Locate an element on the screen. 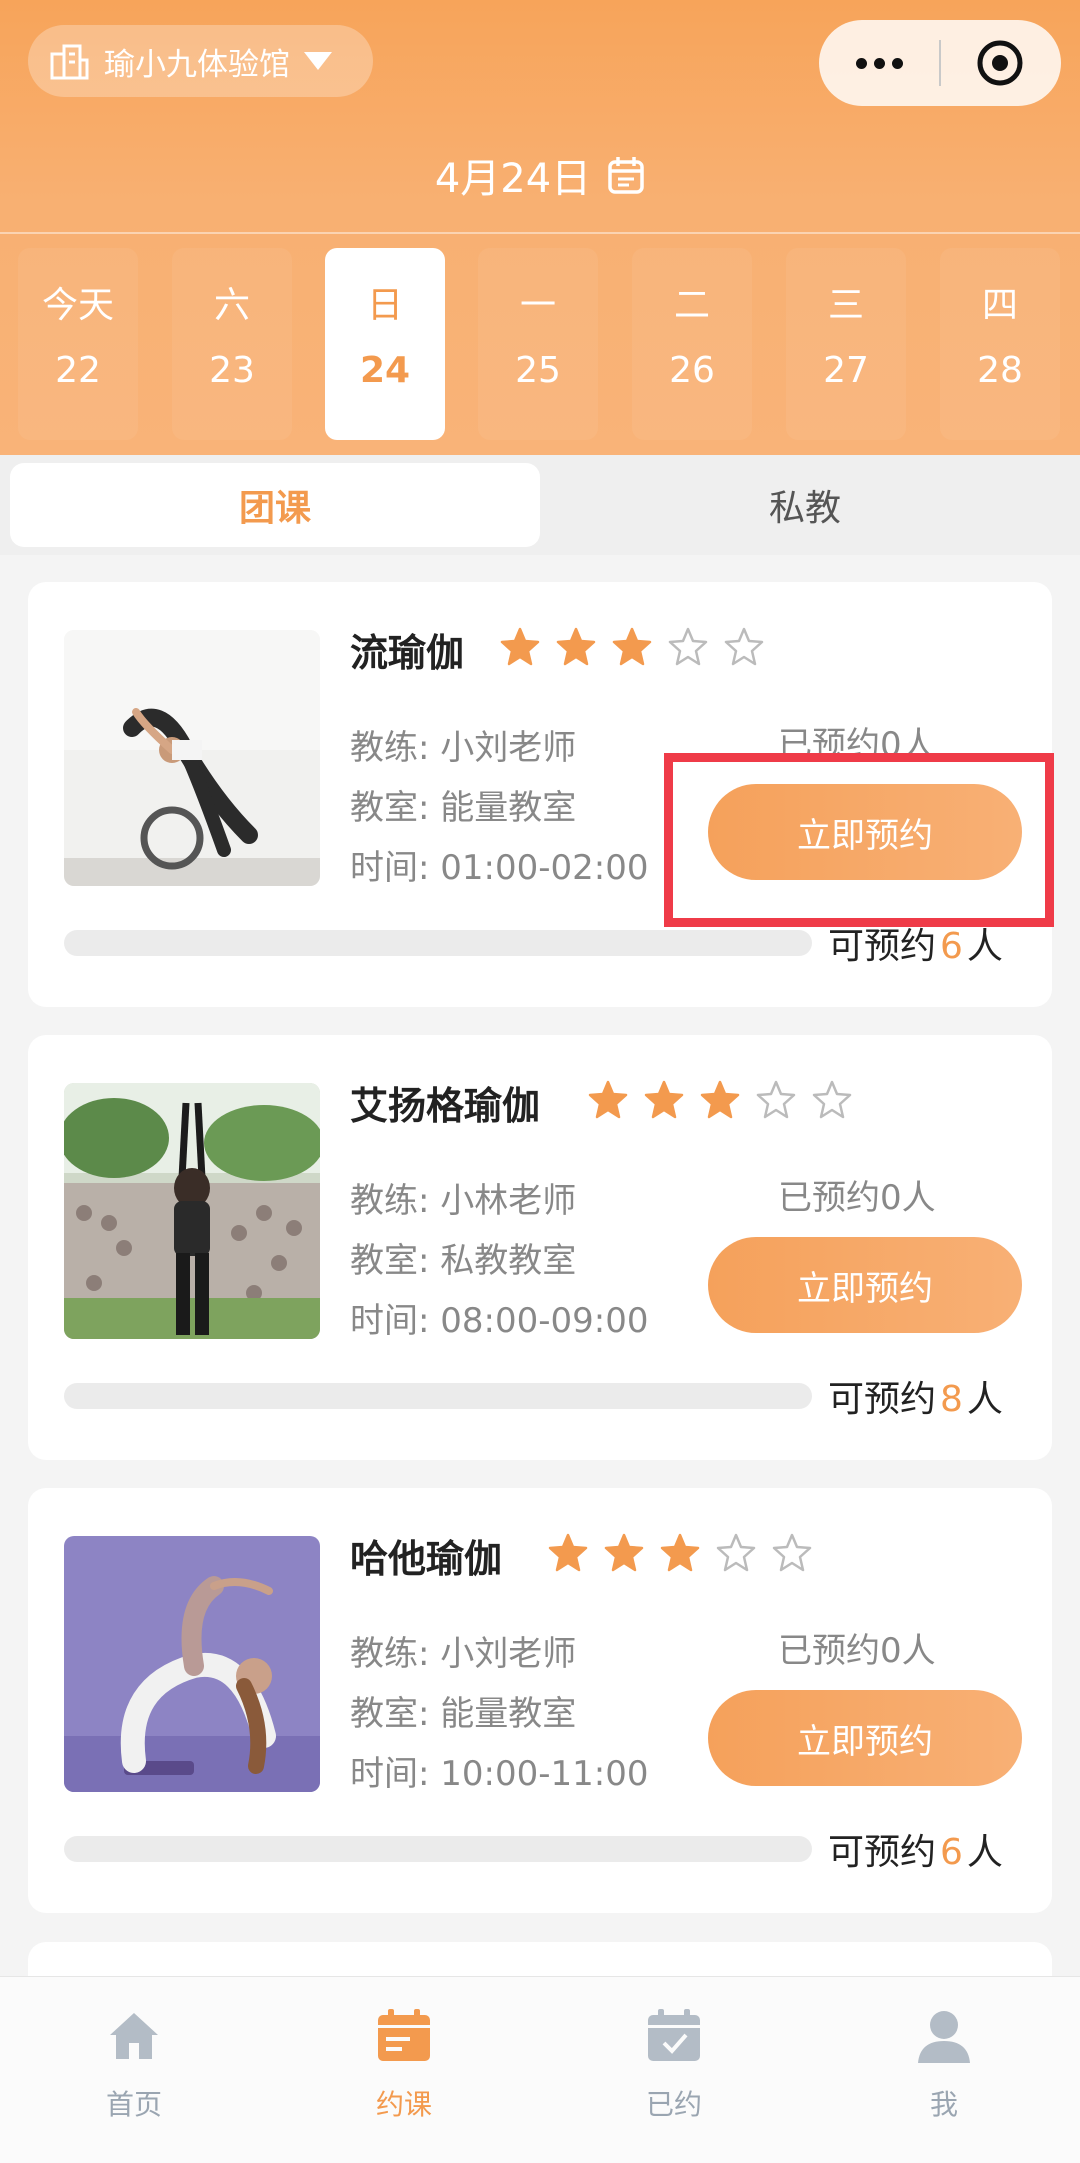  capacity-progress-bar is located at coordinates (438, 1849).